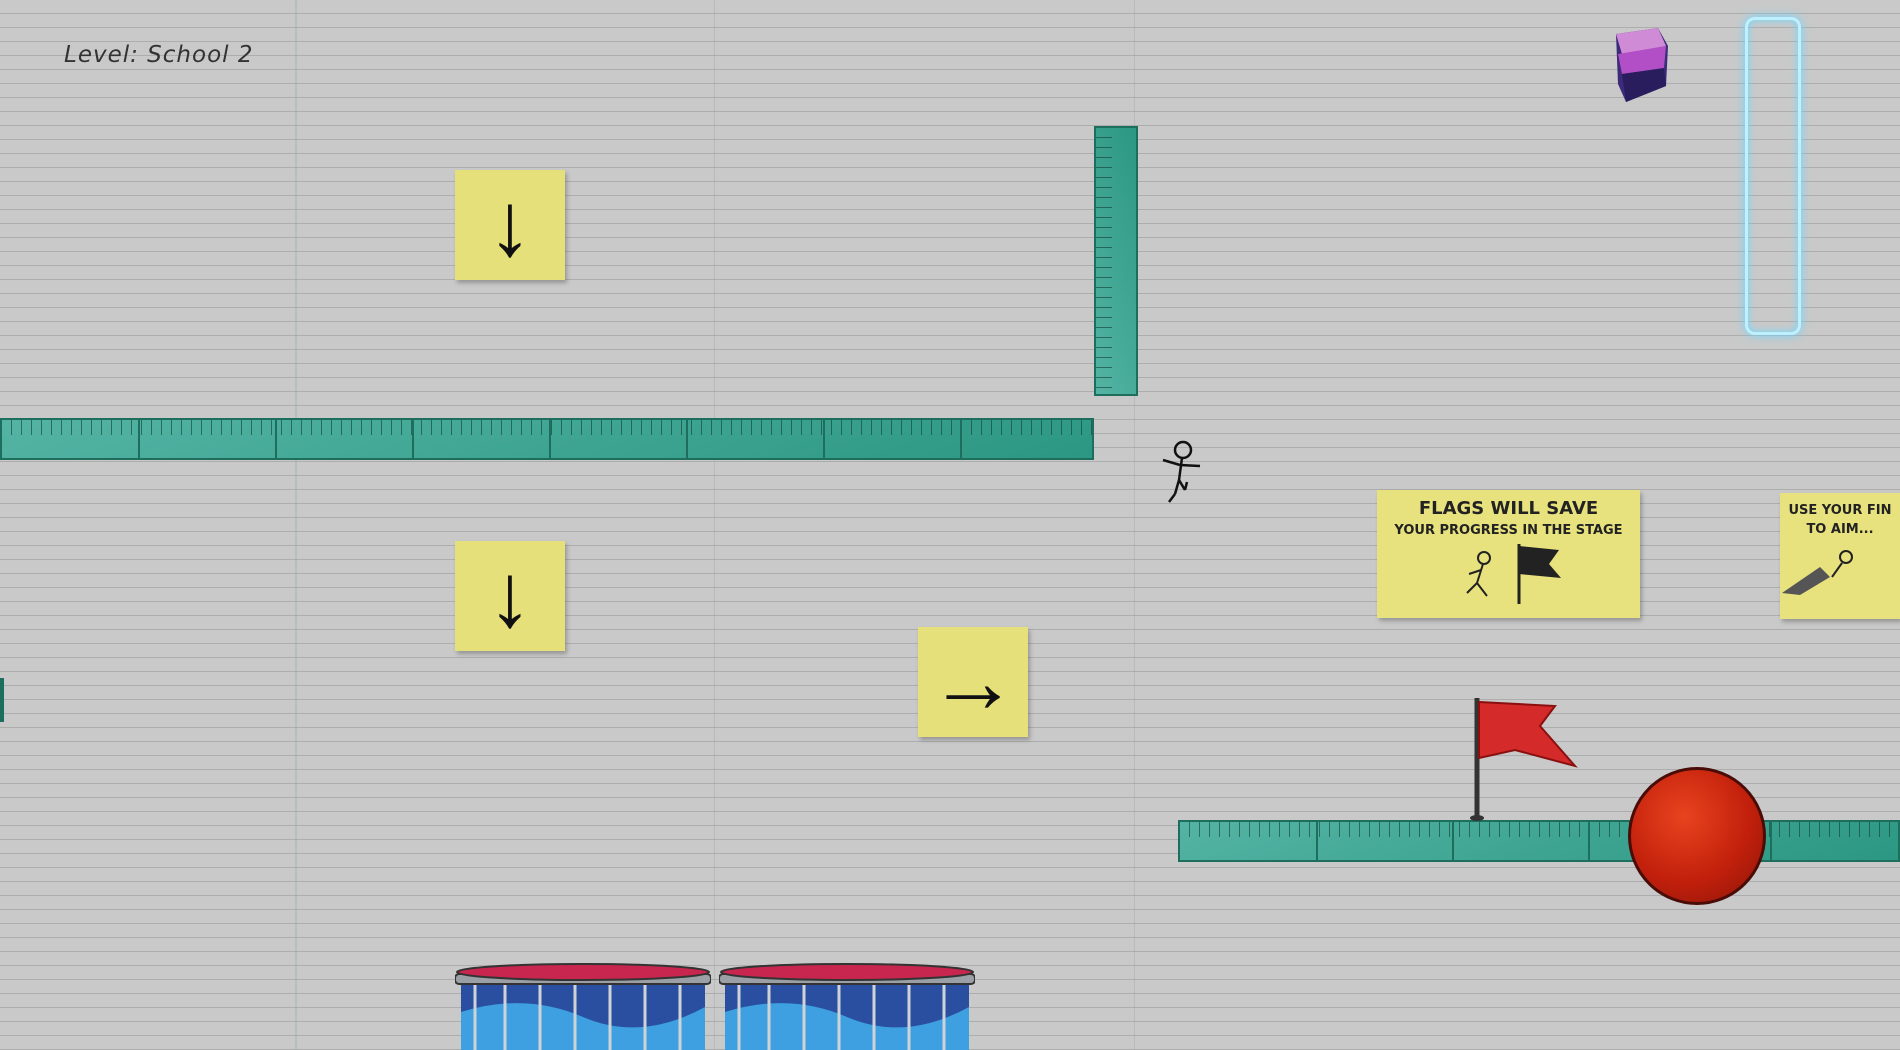  I want to click on arrow-right-sticky: →, so click(973, 682).